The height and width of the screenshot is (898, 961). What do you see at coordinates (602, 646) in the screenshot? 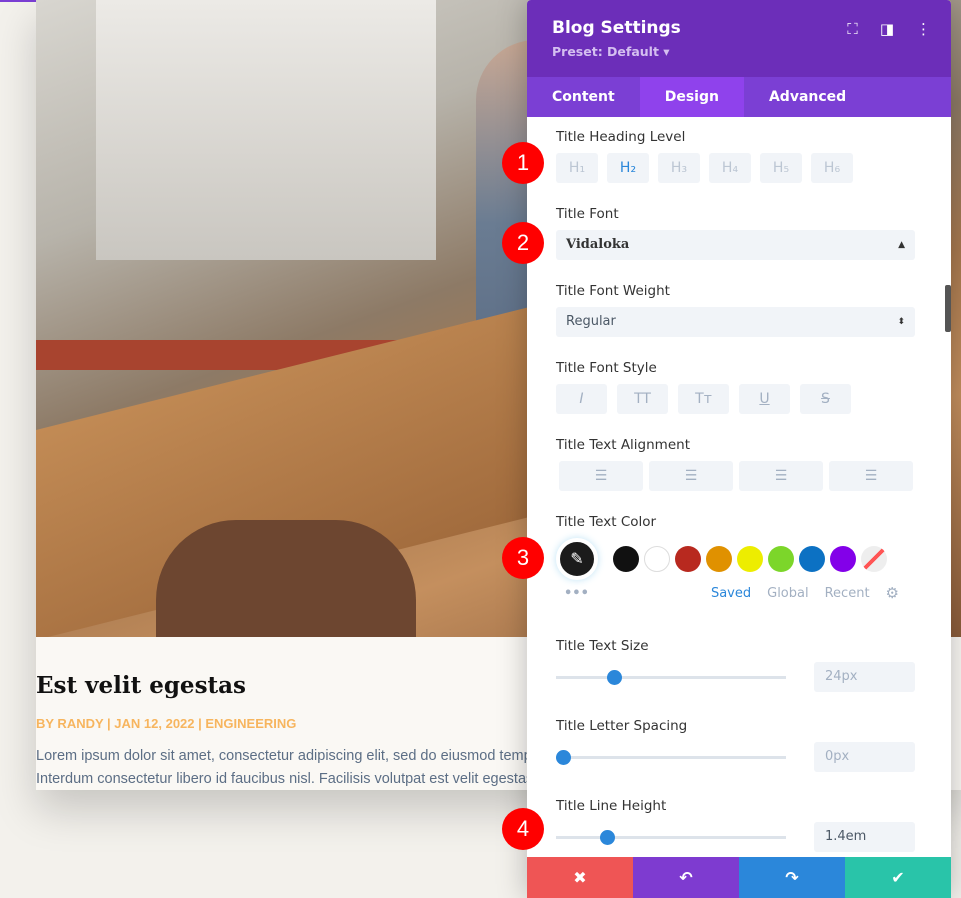
I see `text-size-label: Title Text Size` at bounding box center [602, 646].